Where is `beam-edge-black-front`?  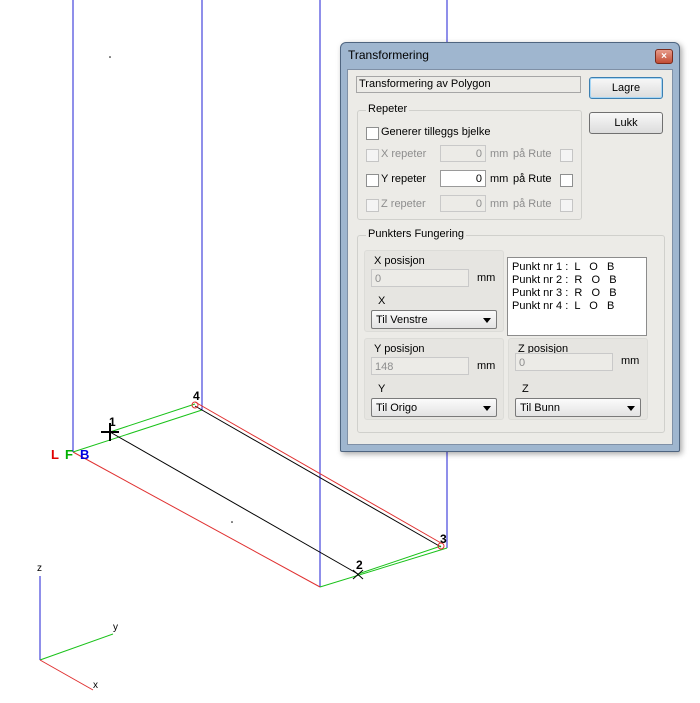 beam-edge-black-front is located at coordinates (234, 503).